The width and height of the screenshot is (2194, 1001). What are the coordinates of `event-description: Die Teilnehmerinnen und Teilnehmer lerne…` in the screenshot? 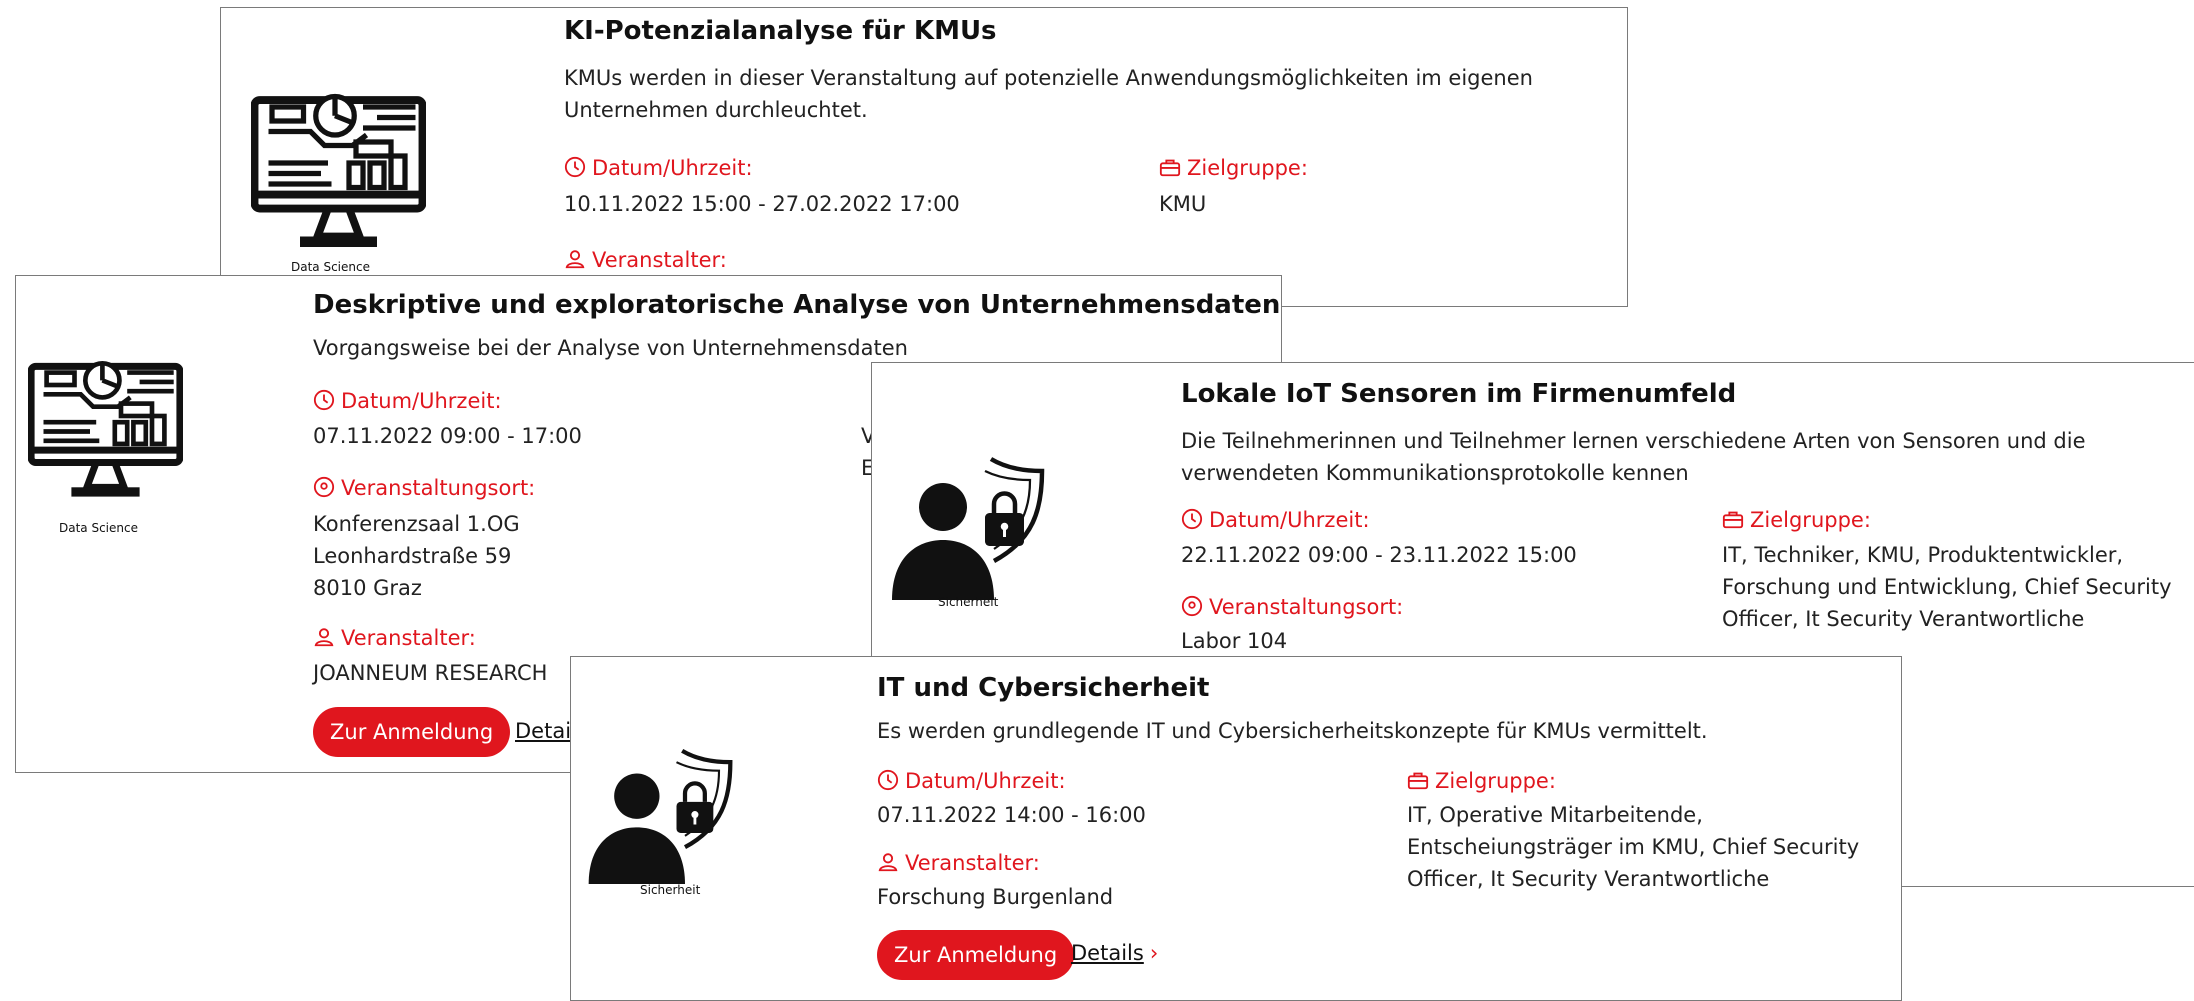 It's located at (1633, 457).